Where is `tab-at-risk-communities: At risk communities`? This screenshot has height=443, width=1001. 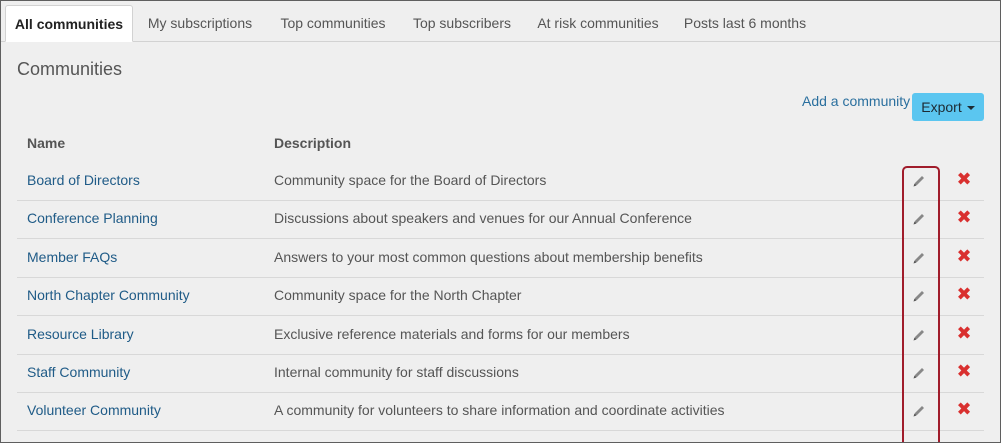 tab-at-risk-communities: At risk communities is located at coordinates (598, 22).